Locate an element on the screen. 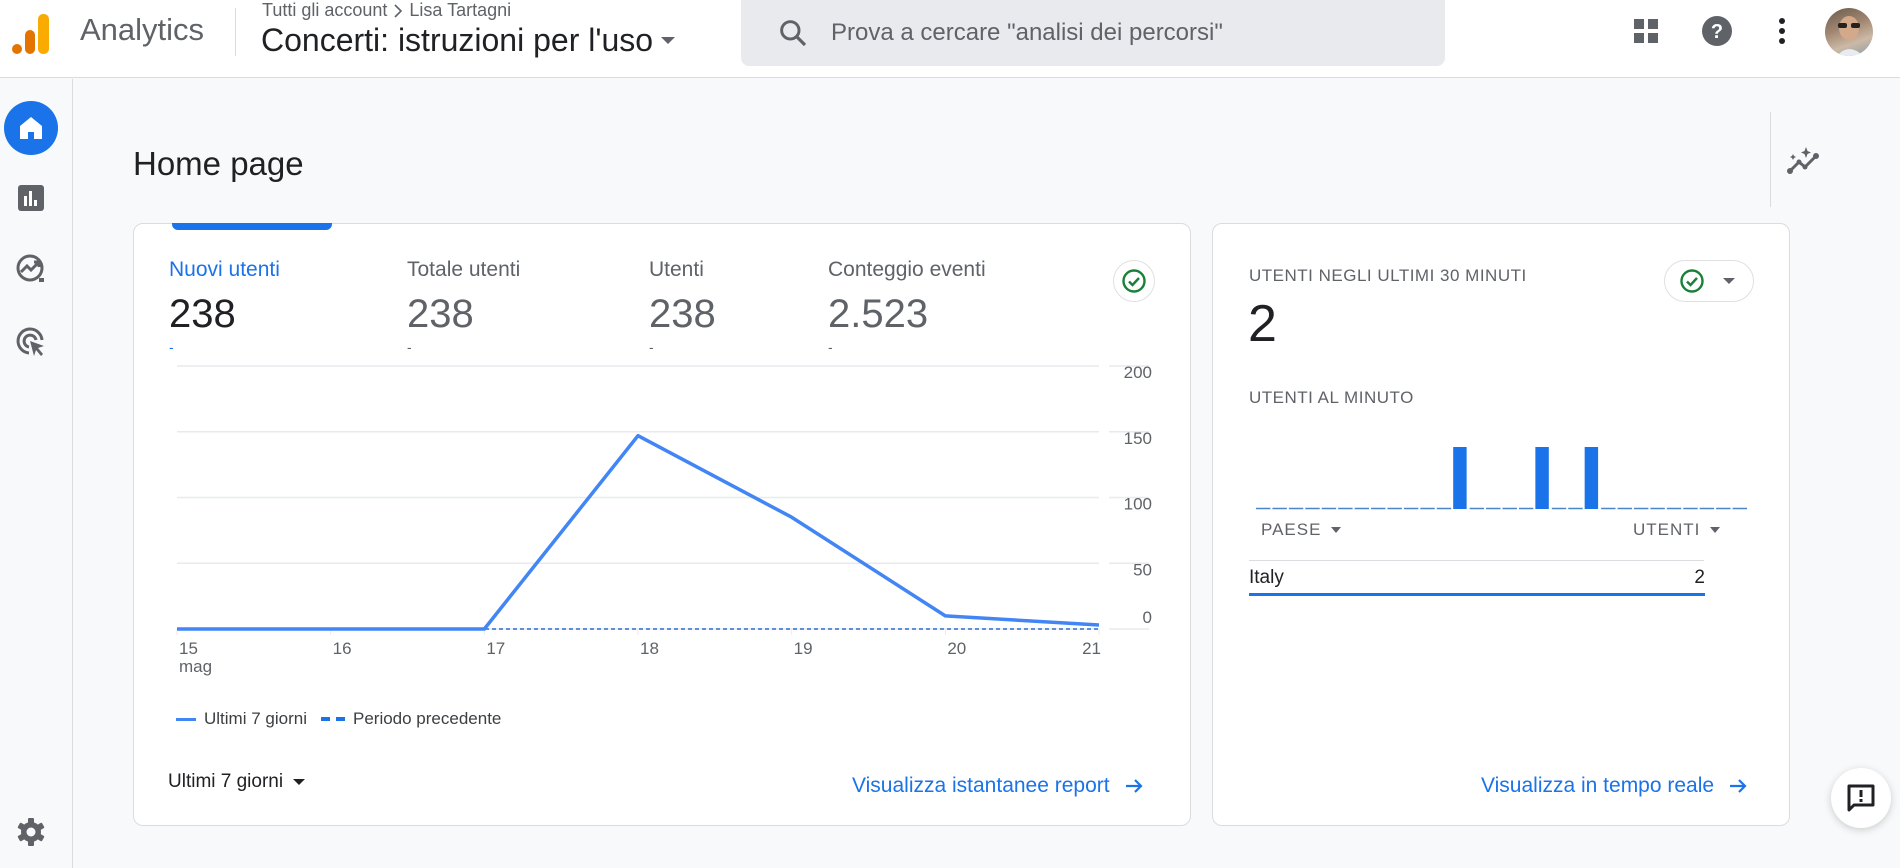 This screenshot has height=868, width=1900. column-label: UTENTI is located at coordinates (1667, 529).